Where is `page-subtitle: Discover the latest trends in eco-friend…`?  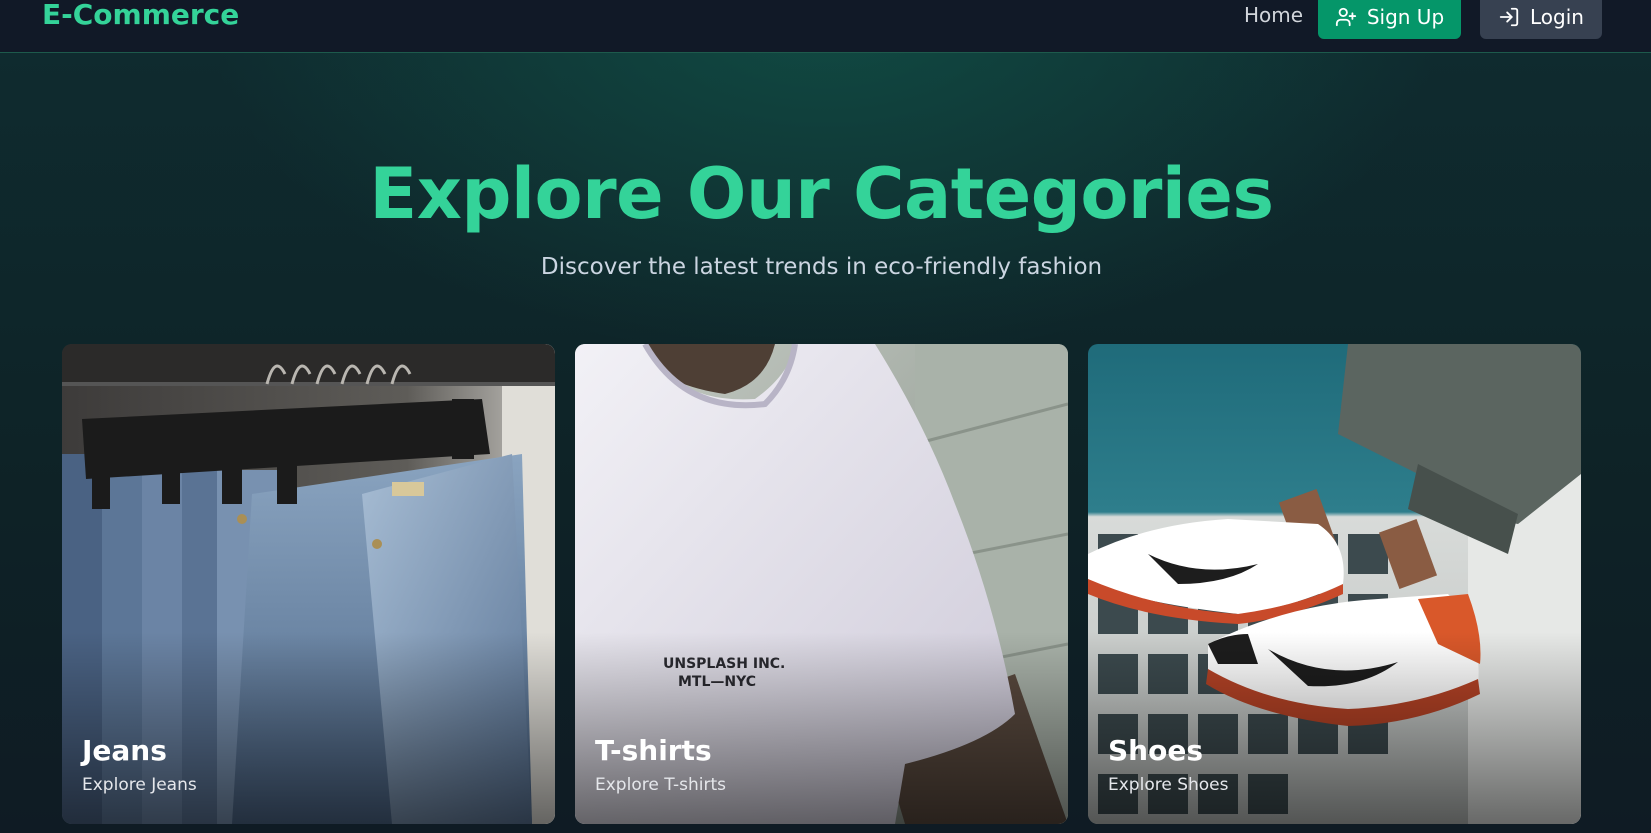 page-subtitle: Discover the latest trends in eco-friend… is located at coordinates (821, 267).